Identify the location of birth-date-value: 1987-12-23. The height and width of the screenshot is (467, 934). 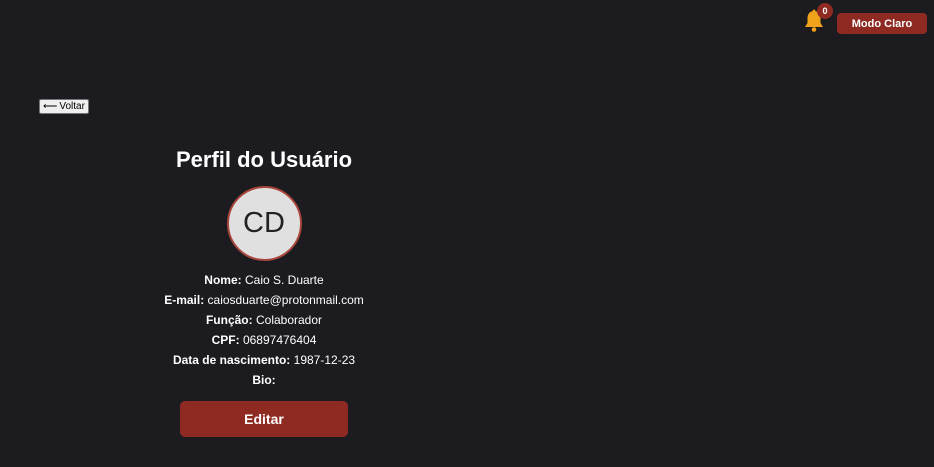
(324, 360).